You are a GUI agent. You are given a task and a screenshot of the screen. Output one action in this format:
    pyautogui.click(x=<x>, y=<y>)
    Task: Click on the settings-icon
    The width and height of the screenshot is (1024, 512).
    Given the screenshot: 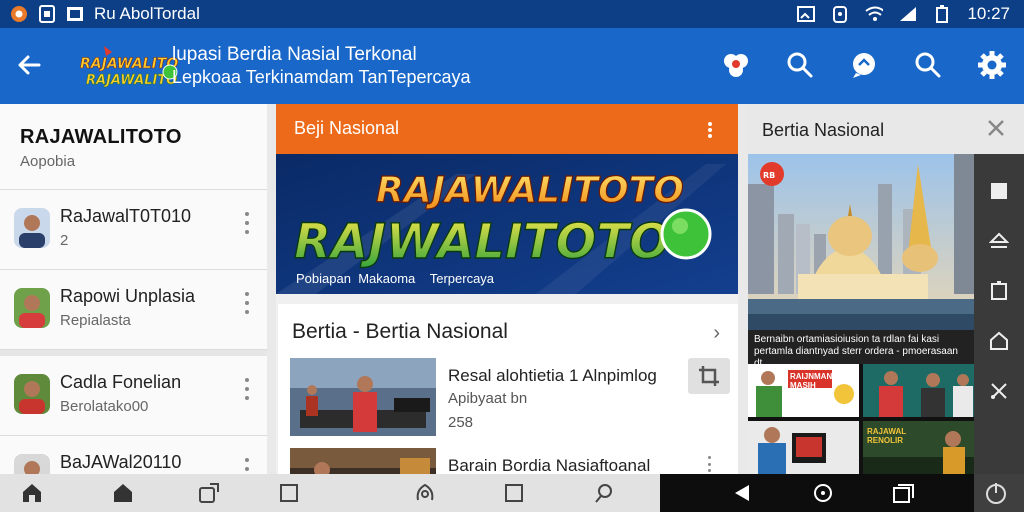 What is the action you would take?
    pyautogui.click(x=992, y=65)
    